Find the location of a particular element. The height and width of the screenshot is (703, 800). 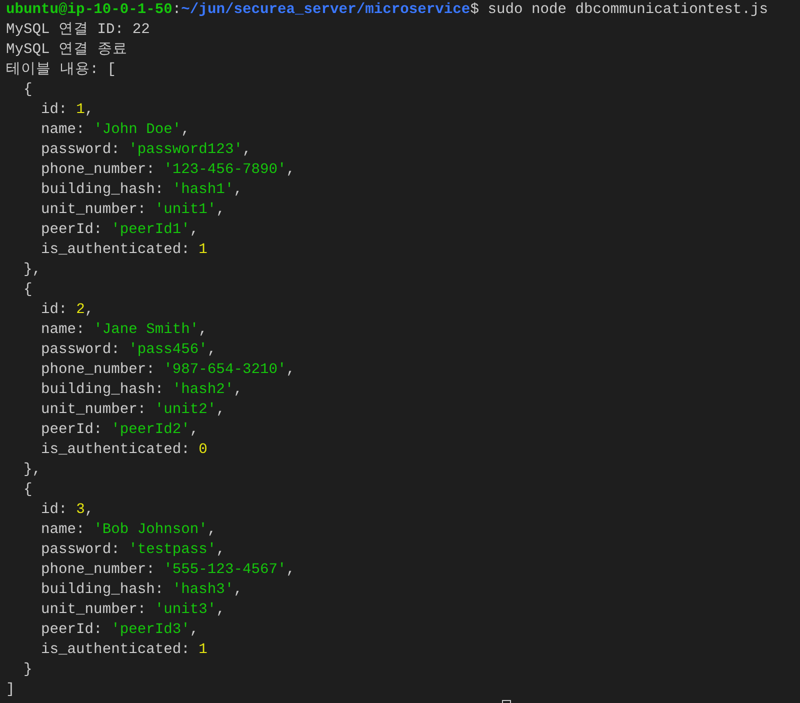

code-line: unit_number: 'unit3', is located at coordinates (133, 610).